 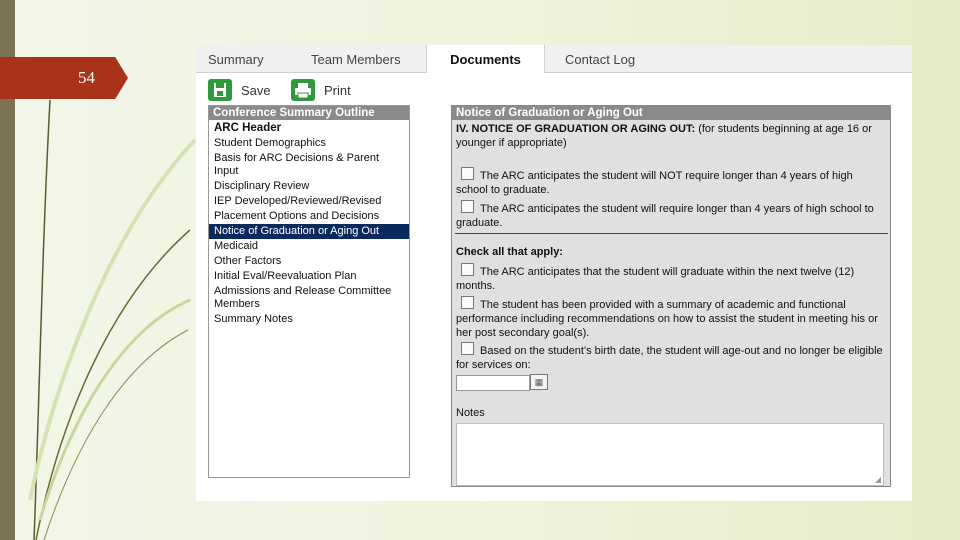 I want to click on outline-item-student-demographics: Student Demographics, so click(x=309, y=143).